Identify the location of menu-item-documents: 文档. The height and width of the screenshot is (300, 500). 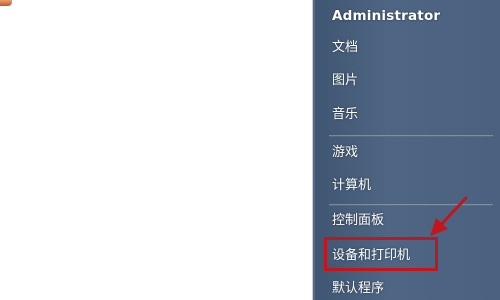
(407, 48).